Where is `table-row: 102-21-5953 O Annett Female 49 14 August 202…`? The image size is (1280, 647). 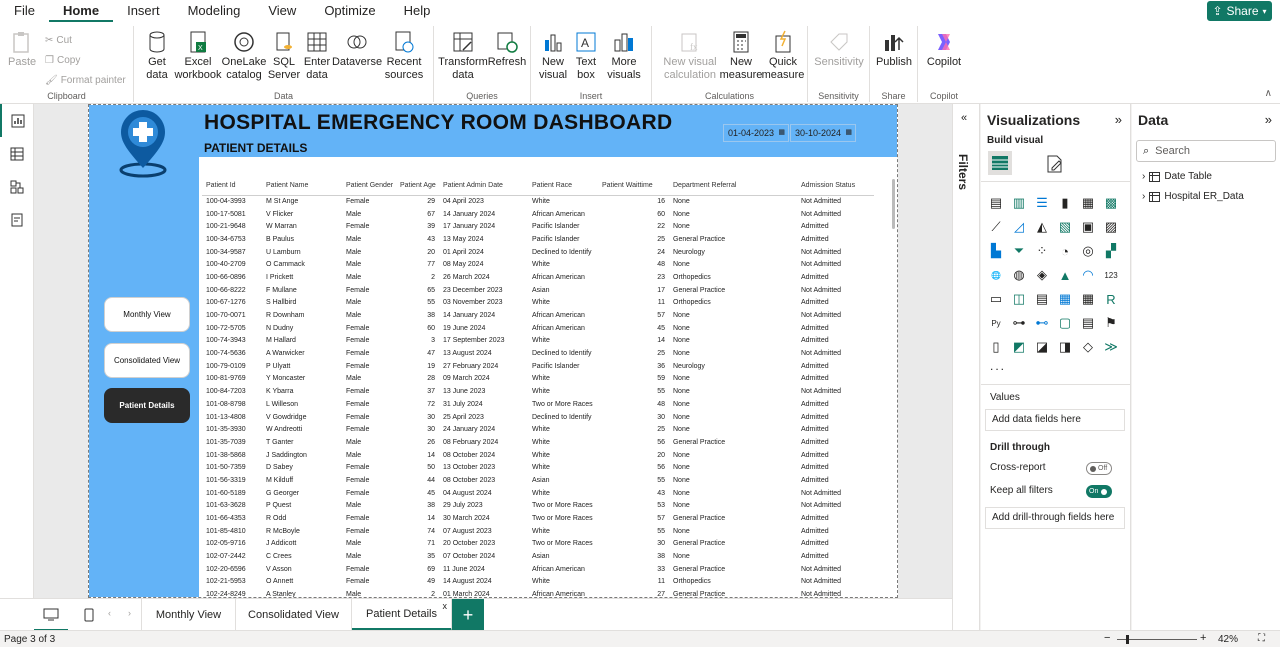
table-row: 102-21-5953 O Annett Female 49 14 August 202… is located at coordinates (538, 582).